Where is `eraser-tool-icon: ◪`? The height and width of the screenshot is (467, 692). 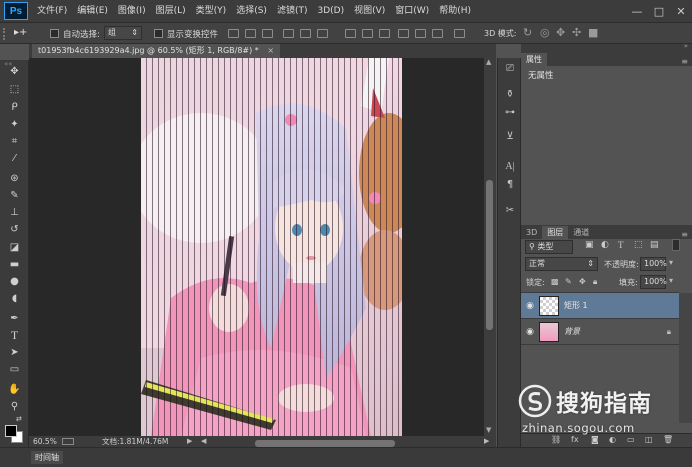
eraser-tool-icon: ◪ is located at coordinates (14, 247).